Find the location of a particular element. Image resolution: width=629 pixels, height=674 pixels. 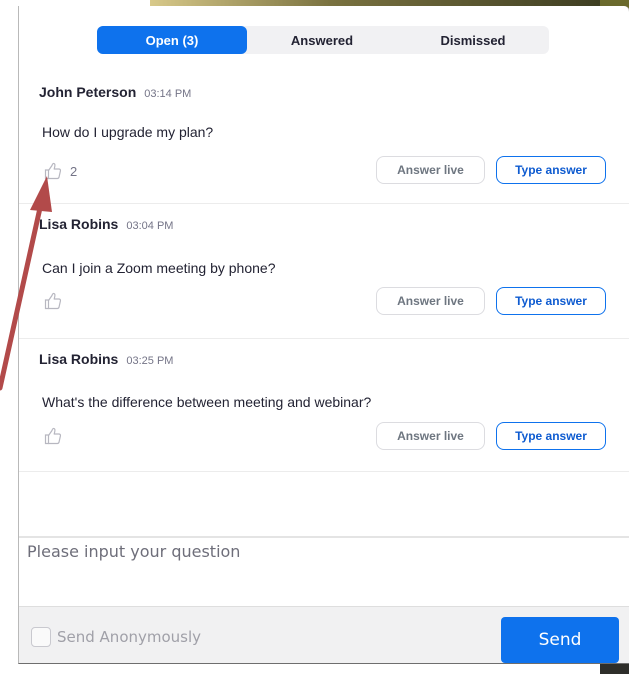

question-time: 03:25 PM is located at coordinates (150, 361).